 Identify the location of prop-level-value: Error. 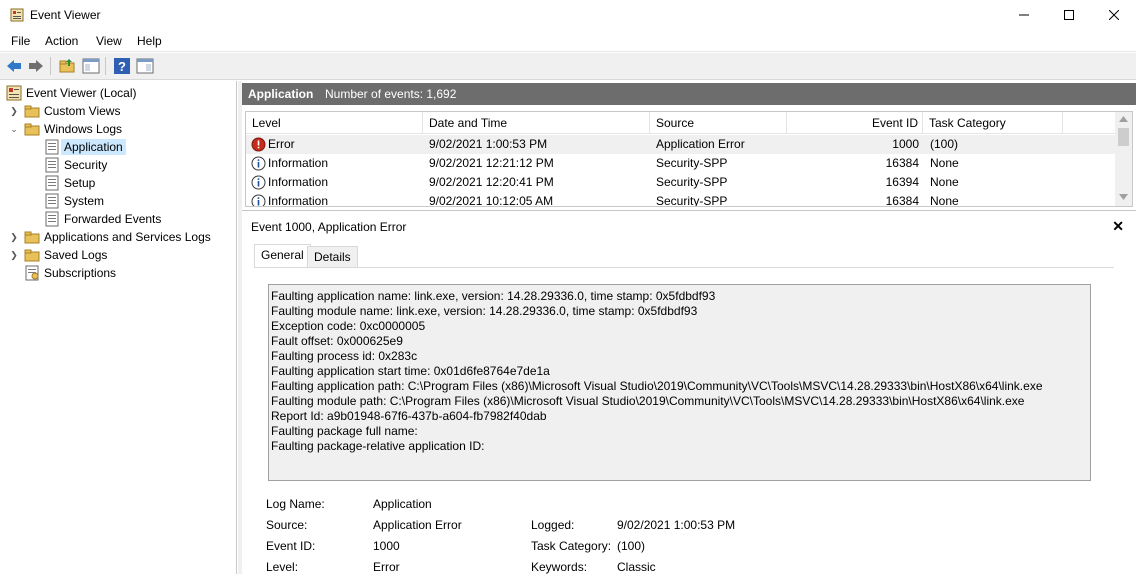
(386, 567).